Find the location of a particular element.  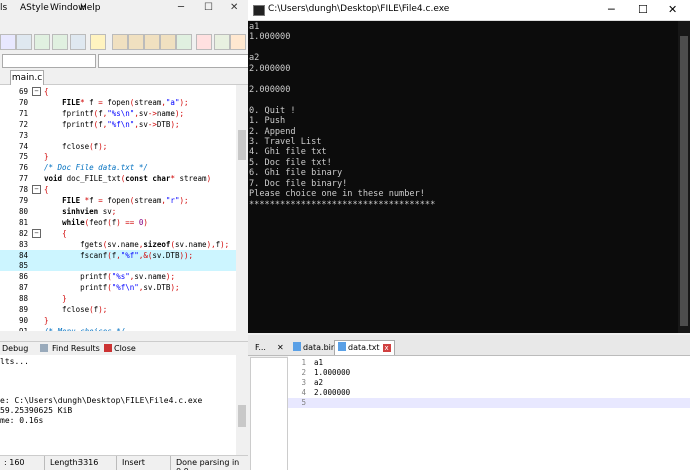

console-line: 4. Ghi file txt is located at coordinates (288, 152).